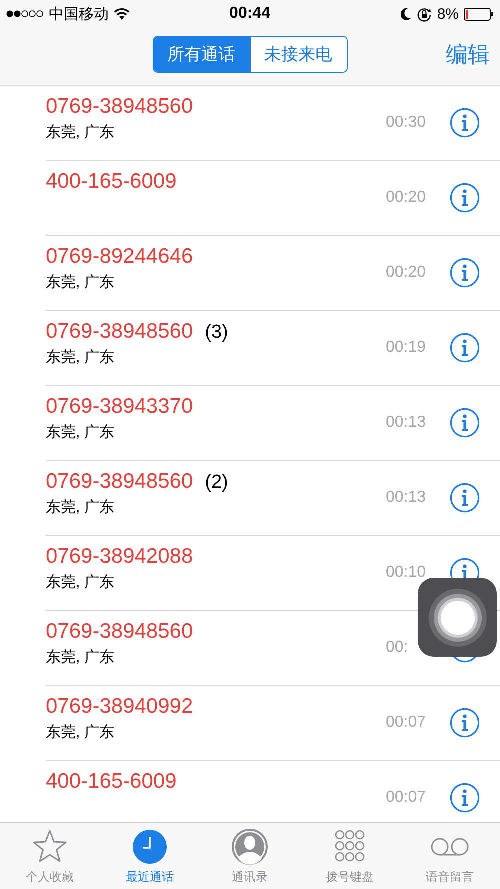 Image resolution: width=500 pixels, height=889 pixels. I want to click on tab-bar-item: 拨号键盘, so click(350, 856).